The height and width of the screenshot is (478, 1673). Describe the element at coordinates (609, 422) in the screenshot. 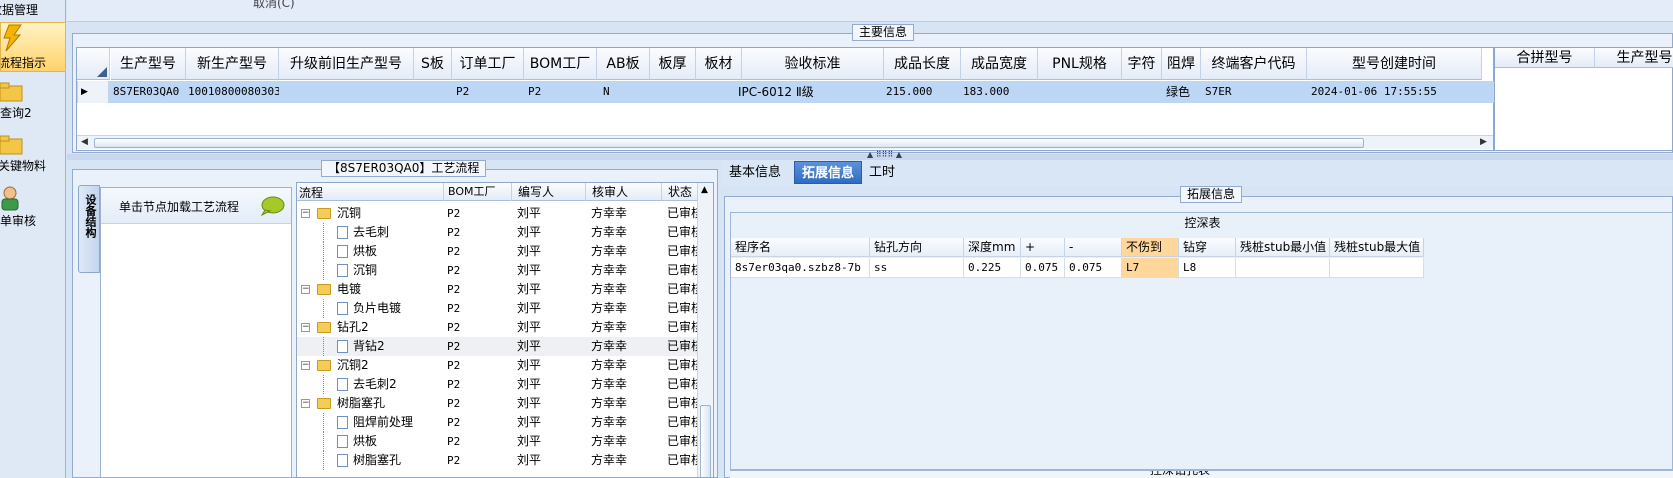

I see `process-reviewer: 方幸幸` at that location.